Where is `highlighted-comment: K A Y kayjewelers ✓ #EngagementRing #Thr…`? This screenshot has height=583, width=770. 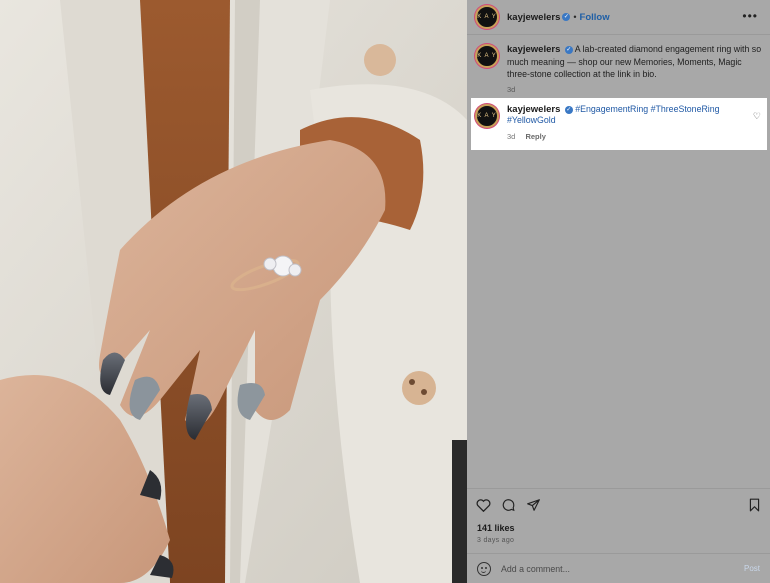 highlighted-comment: K A Y kayjewelers ✓ #EngagementRing #Thr… is located at coordinates (619, 124).